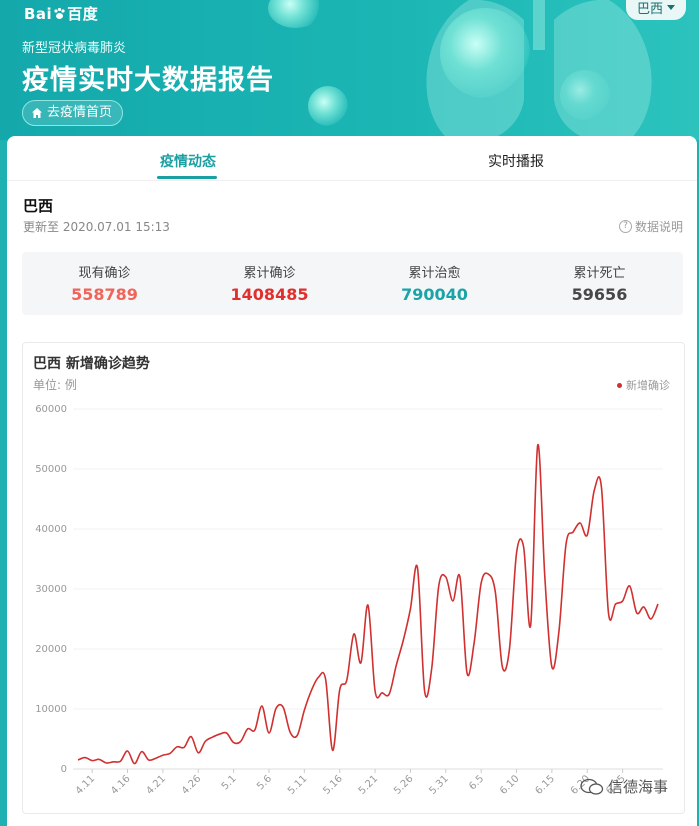 This screenshot has width=699, height=826. I want to click on tab-epidemic-trends: 疫情动态, so click(188, 161).